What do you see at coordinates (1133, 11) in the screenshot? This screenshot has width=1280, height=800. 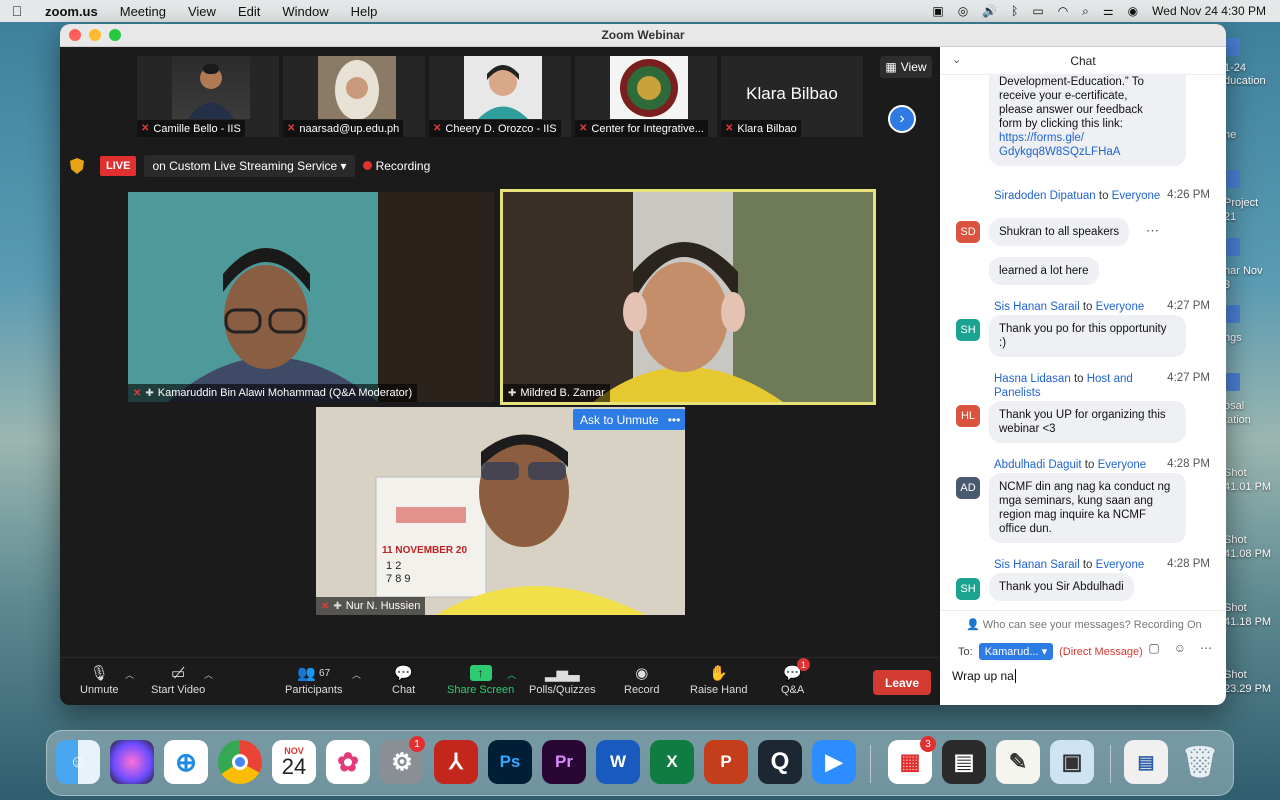 I see `siri-icon: ◉` at bounding box center [1133, 11].